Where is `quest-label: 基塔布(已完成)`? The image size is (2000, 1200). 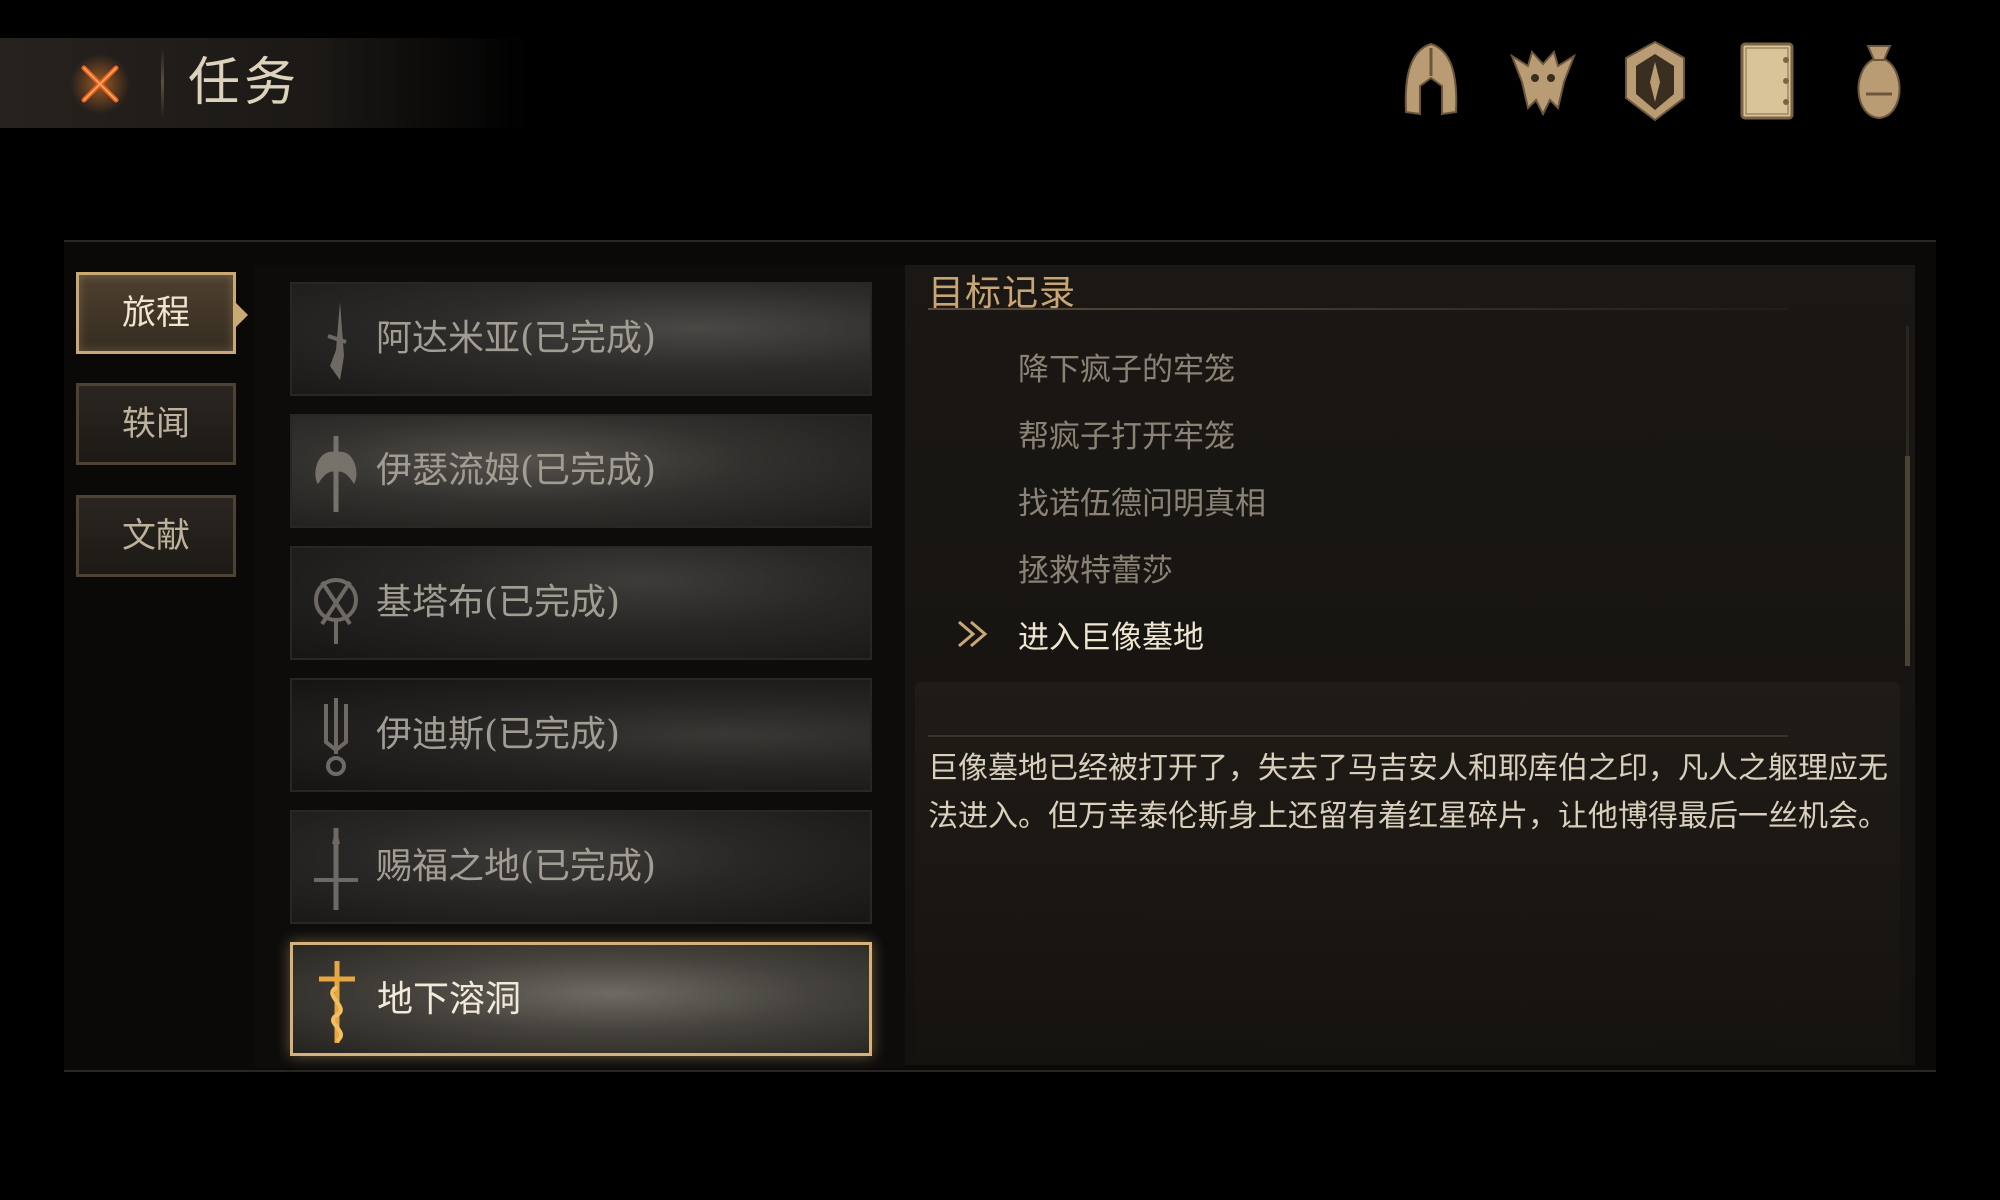 quest-label: 基塔布(已完成) is located at coordinates (498, 602).